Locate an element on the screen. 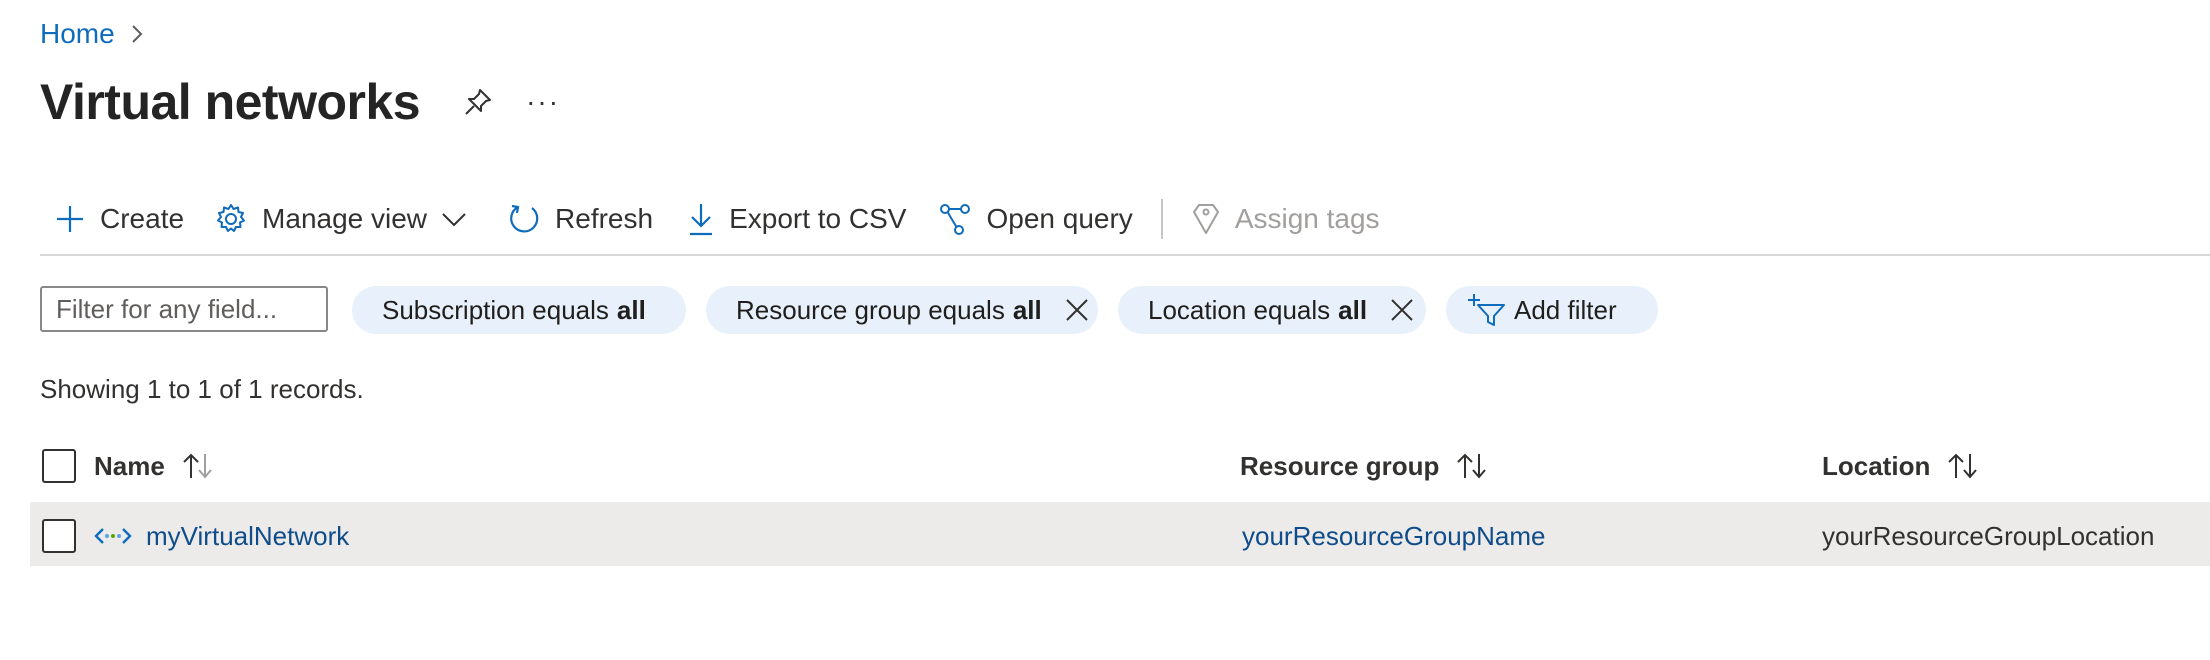 This screenshot has width=2210, height=660. row-resource-group-cell: yourResourceGroupName is located at coordinates (1393, 536).